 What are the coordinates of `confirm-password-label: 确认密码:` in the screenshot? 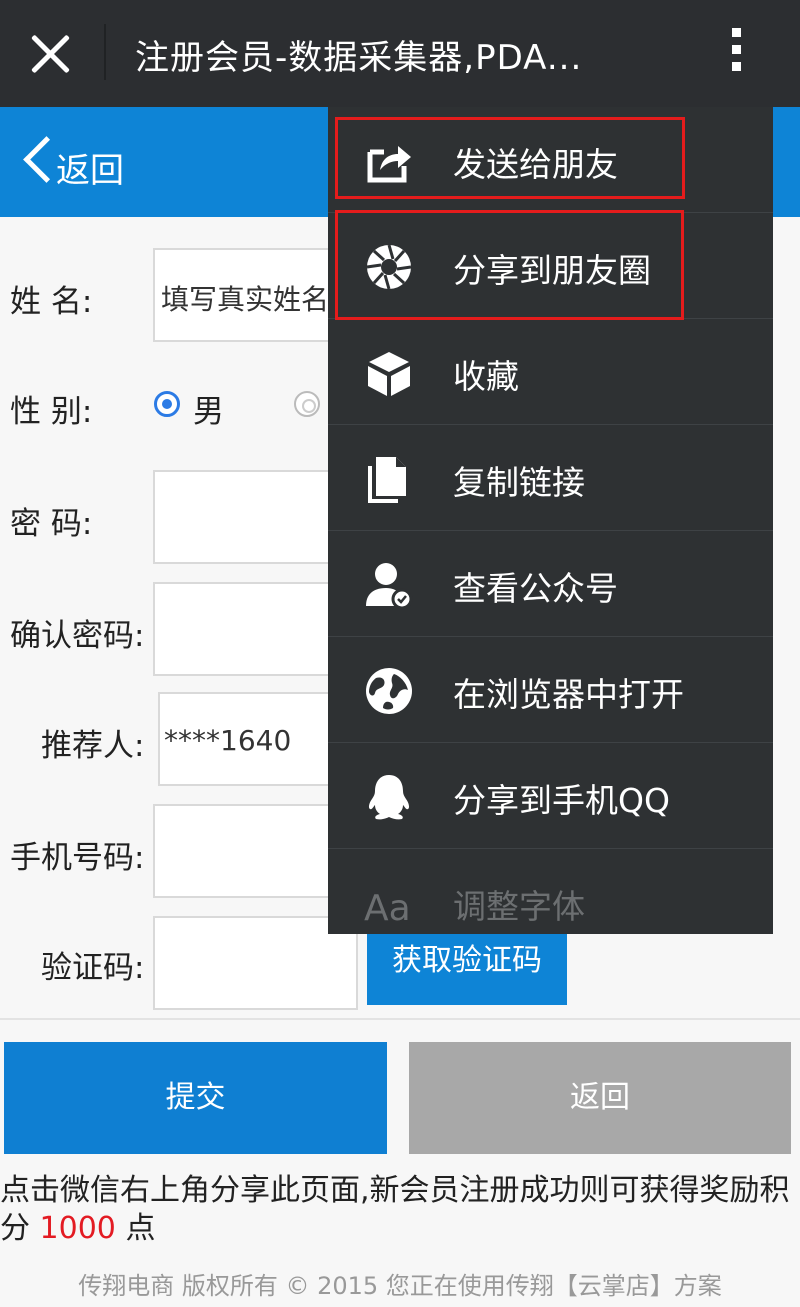 It's located at (77, 636).